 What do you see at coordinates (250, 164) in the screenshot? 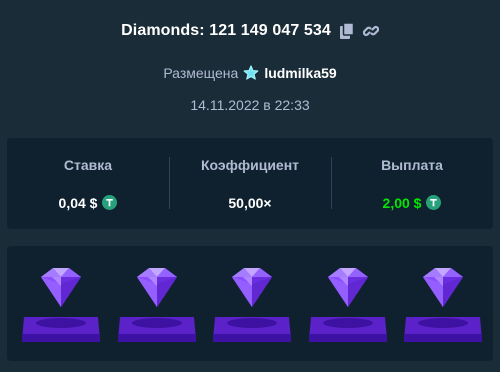
I see `multiplier-label: Коэффициент` at bounding box center [250, 164].